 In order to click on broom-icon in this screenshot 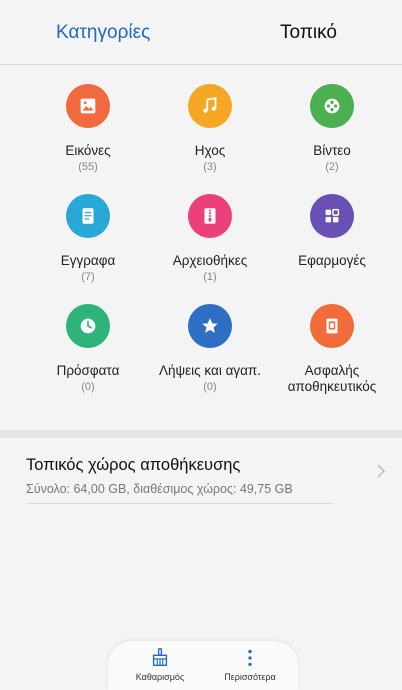, I will do `click(160, 657)`.